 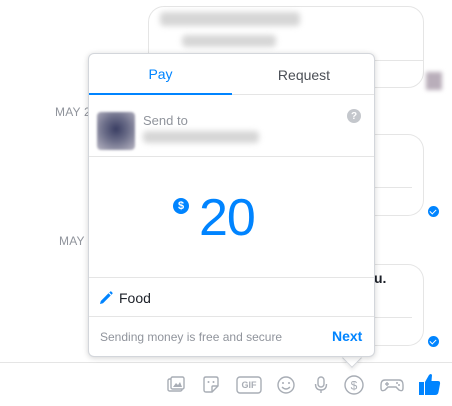 What do you see at coordinates (434, 81) in the screenshot?
I see `contact-avatar` at bounding box center [434, 81].